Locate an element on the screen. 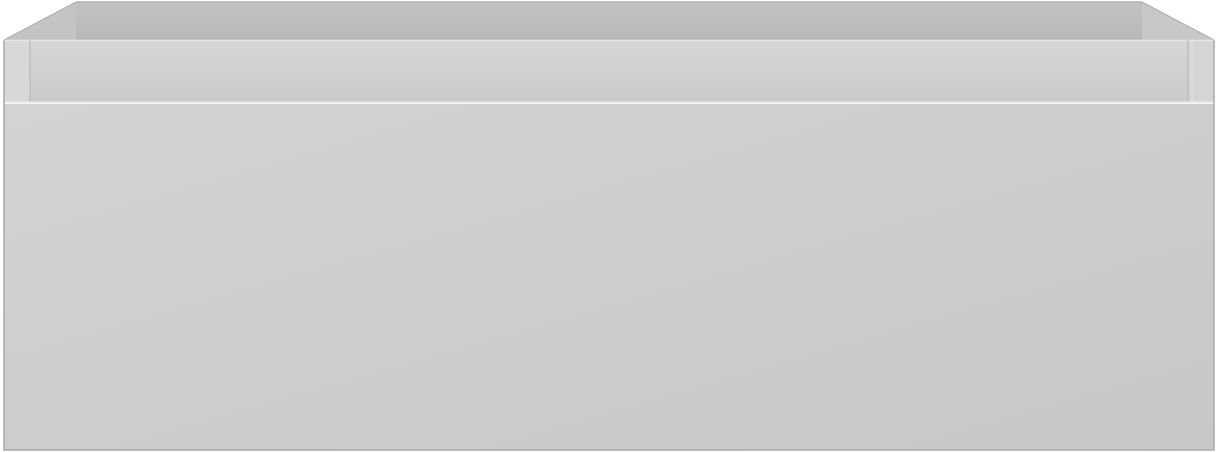 This screenshot has width=1218, height=452. tray-back-wall is located at coordinates (609, 21).